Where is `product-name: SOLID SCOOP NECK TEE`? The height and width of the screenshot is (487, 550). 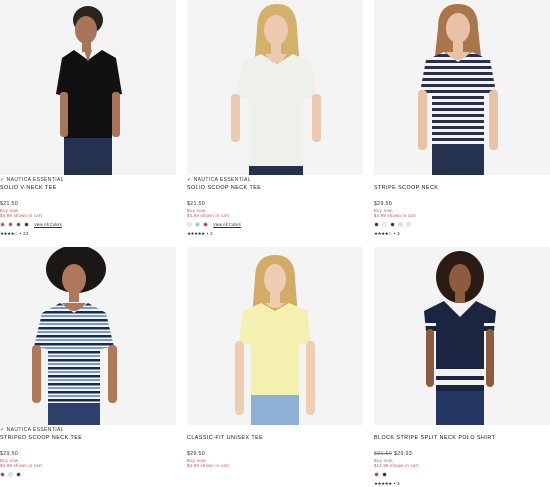 product-name: SOLID SCOOP NECK TEE is located at coordinates (275, 188).